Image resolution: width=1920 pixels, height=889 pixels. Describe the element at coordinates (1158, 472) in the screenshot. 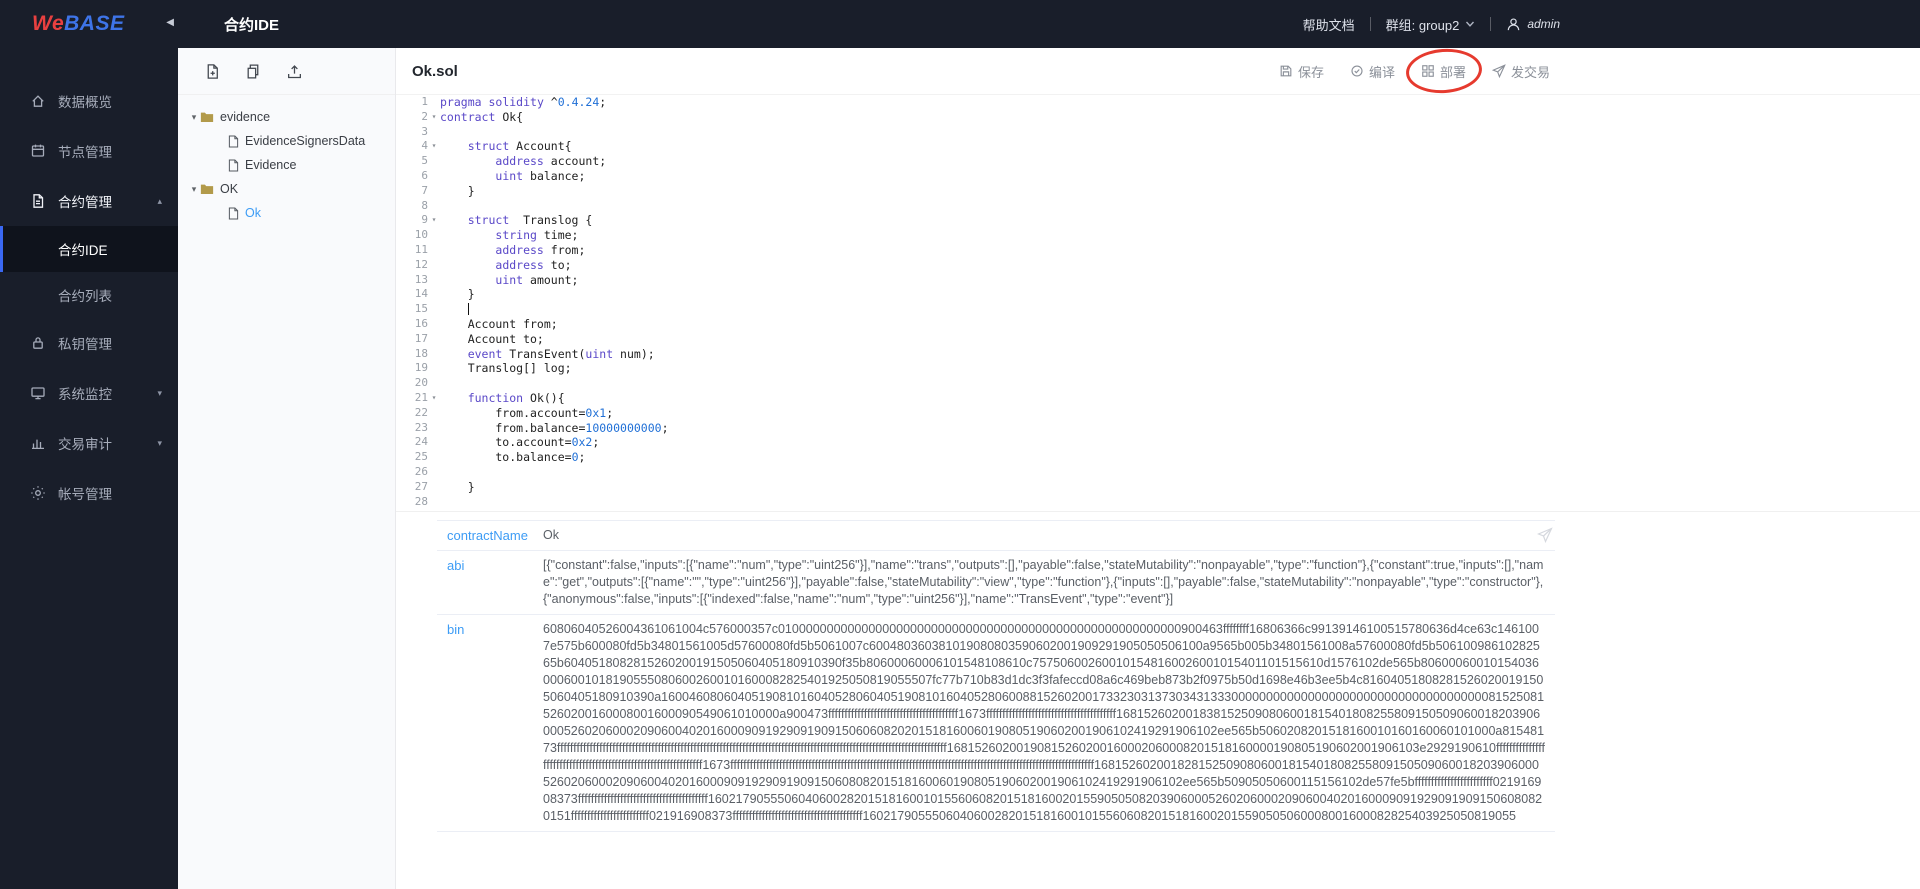

I see `code-line: 26` at that location.